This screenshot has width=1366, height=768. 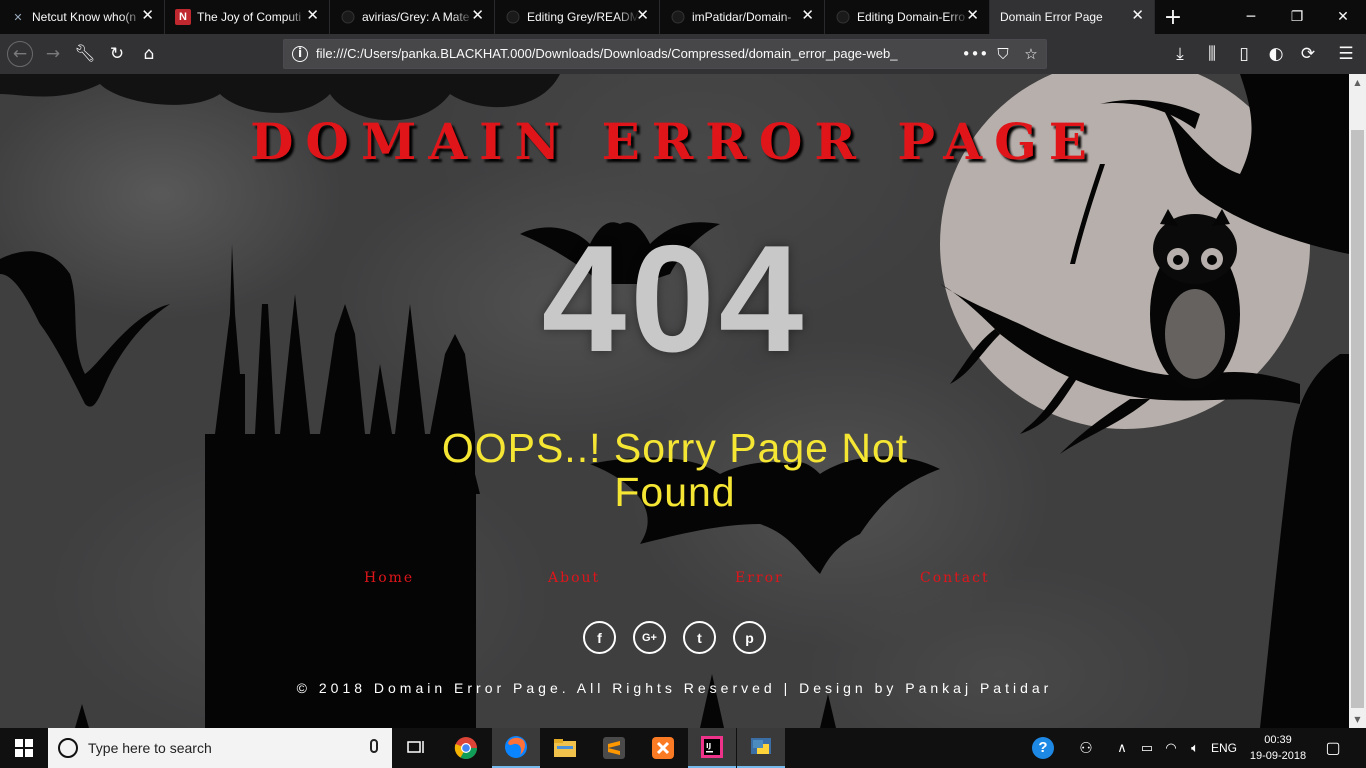 I want to click on back-button: ←, so click(x=20, y=54).